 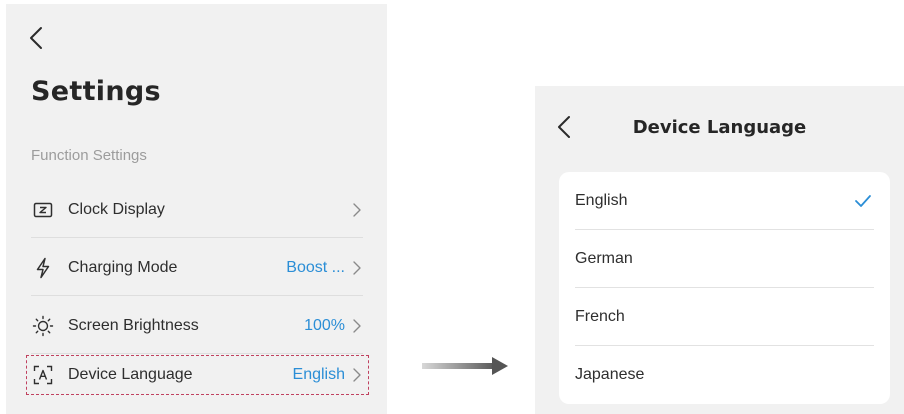 What do you see at coordinates (96, 91) in the screenshot?
I see `page-title: Settings` at bounding box center [96, 91].